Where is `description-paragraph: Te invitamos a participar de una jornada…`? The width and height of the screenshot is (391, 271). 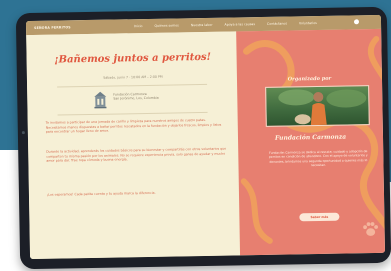 description-paragraph: Te invitamos a participar de una jornada… is located at coordinates (133, 125).